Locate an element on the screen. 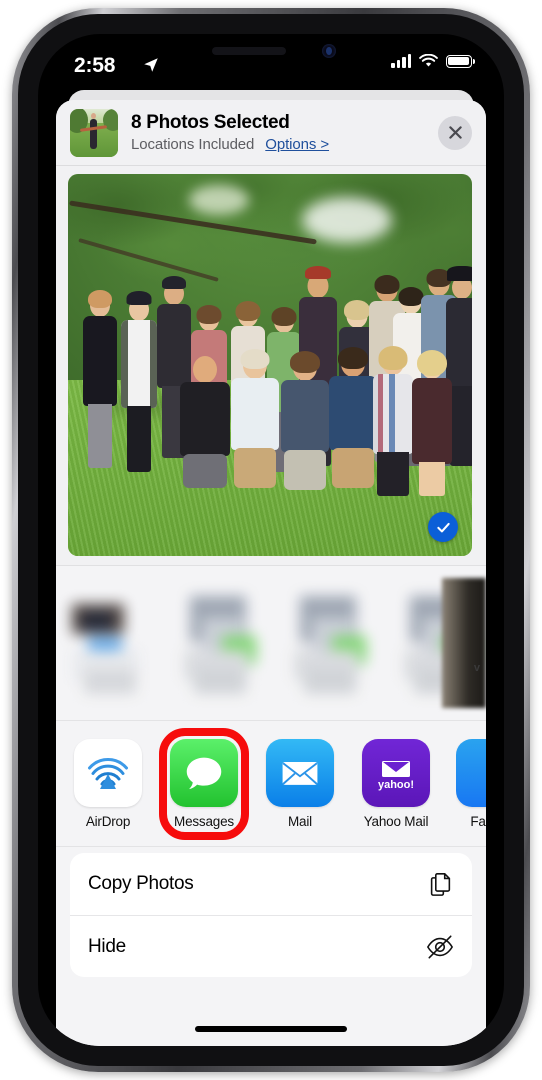 Image resolution: width=542 pixels, height=1080 pixels. action-hide: Hide is located at coordinates (271, 946).